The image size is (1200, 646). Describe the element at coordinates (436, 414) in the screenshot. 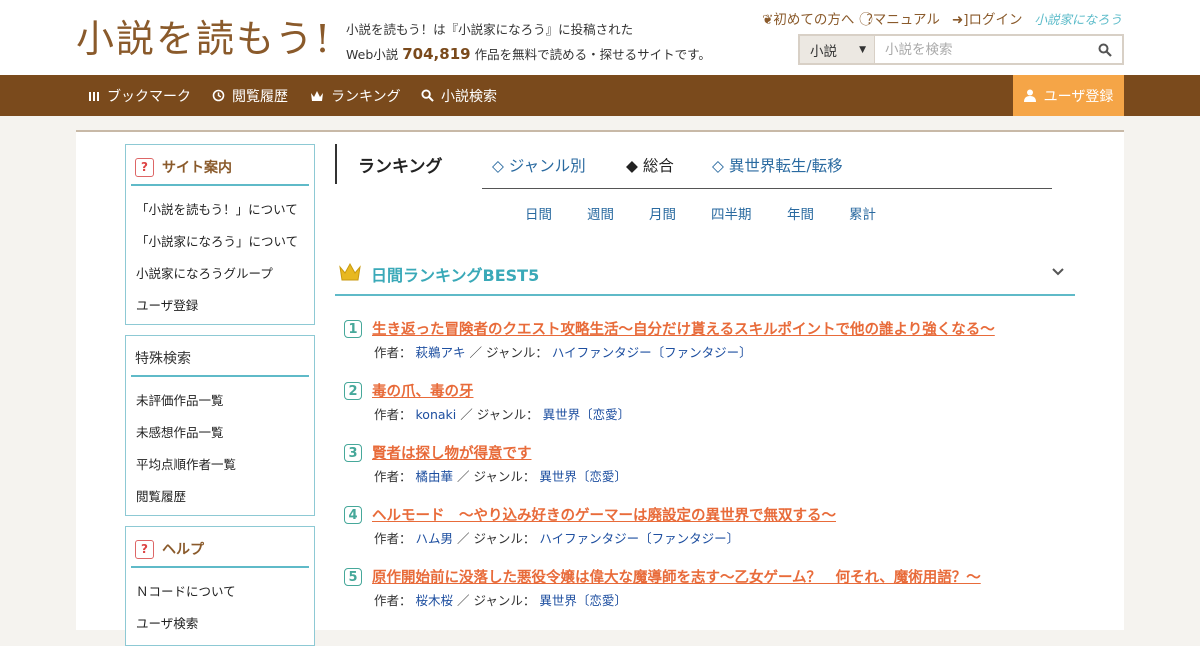

I see `author-link: konaki` at that location.